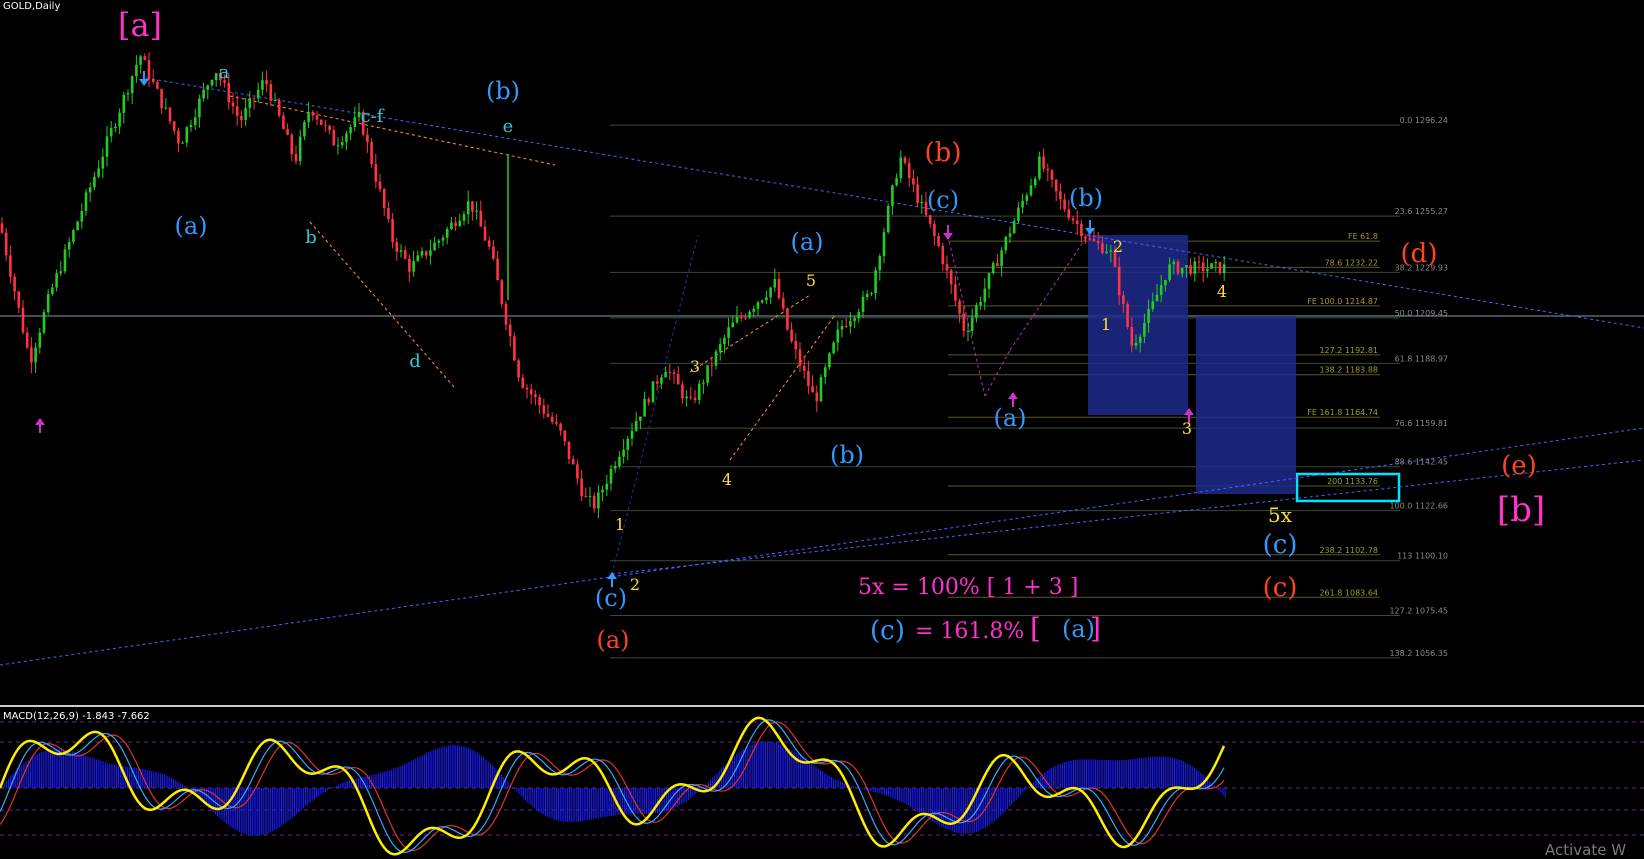 This screenshot has height=859, width=1644. Describe the element at coordinates (415, 361) in the screenshot. I see `wave-label: d` at that location.